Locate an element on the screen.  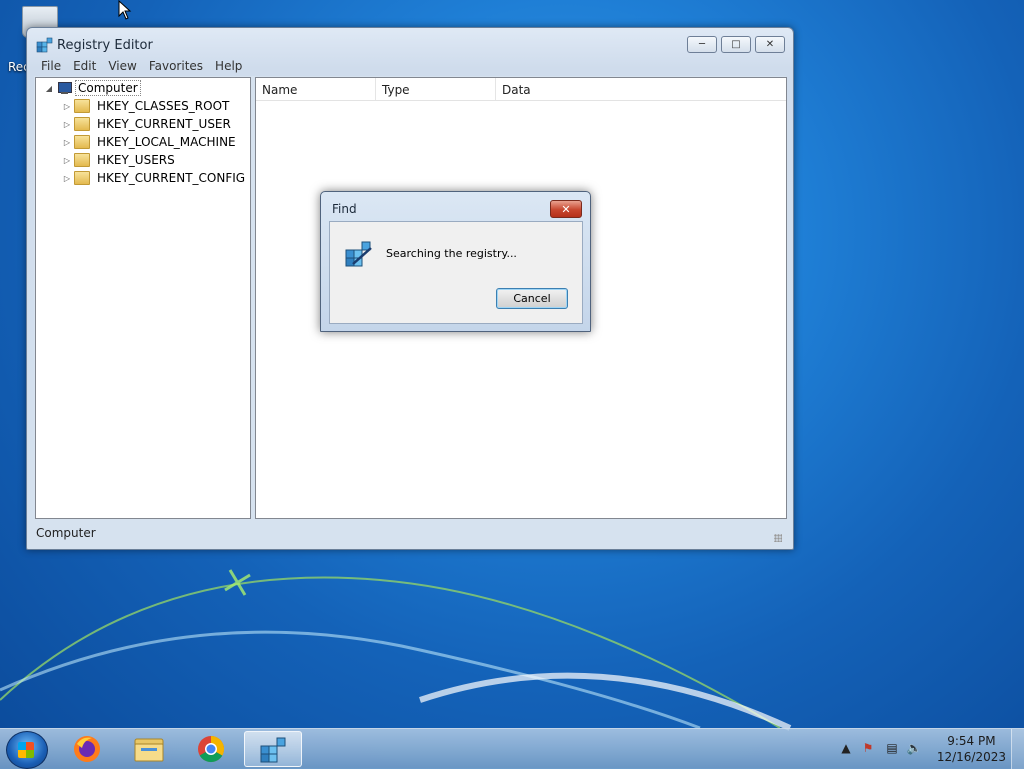
start-button is located at coordinates (27, 750).